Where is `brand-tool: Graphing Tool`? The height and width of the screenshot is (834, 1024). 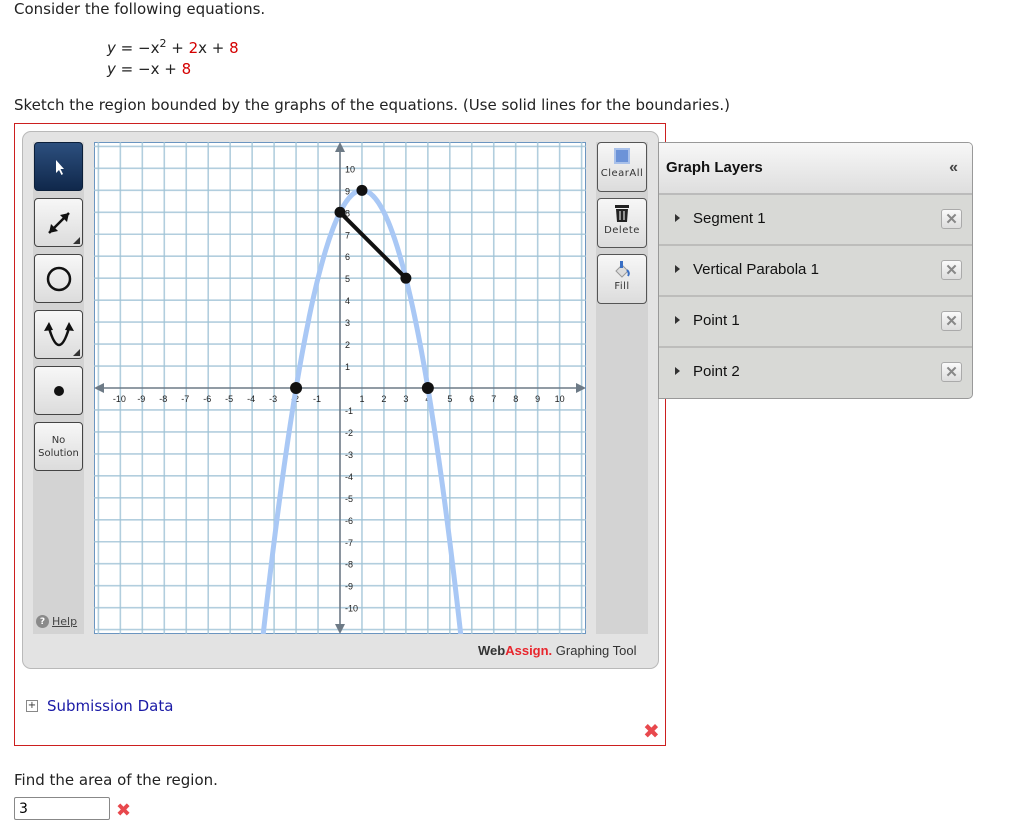
brand-tool: Graphing Tool is located at coordinates (594, 650).